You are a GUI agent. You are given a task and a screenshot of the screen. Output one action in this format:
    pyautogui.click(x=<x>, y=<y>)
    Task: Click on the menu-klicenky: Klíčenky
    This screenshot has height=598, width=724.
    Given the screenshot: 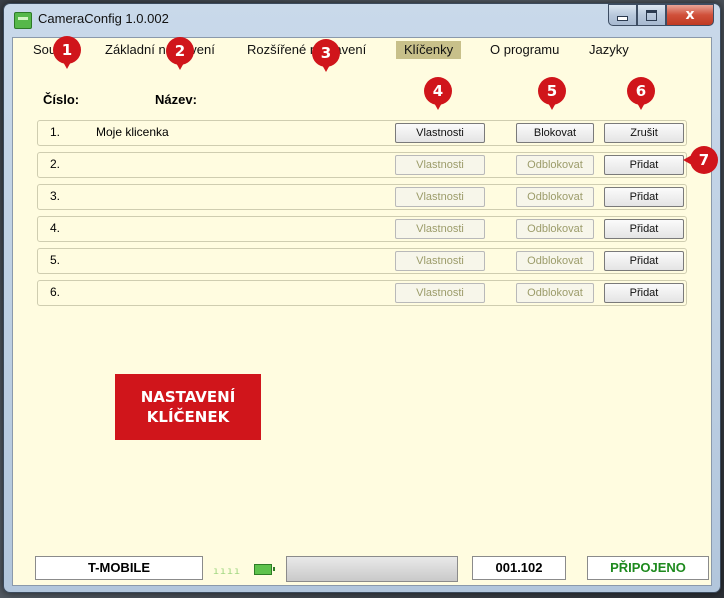 What is the action you would take?
    pyautogui.click(x=429, y=50)
    